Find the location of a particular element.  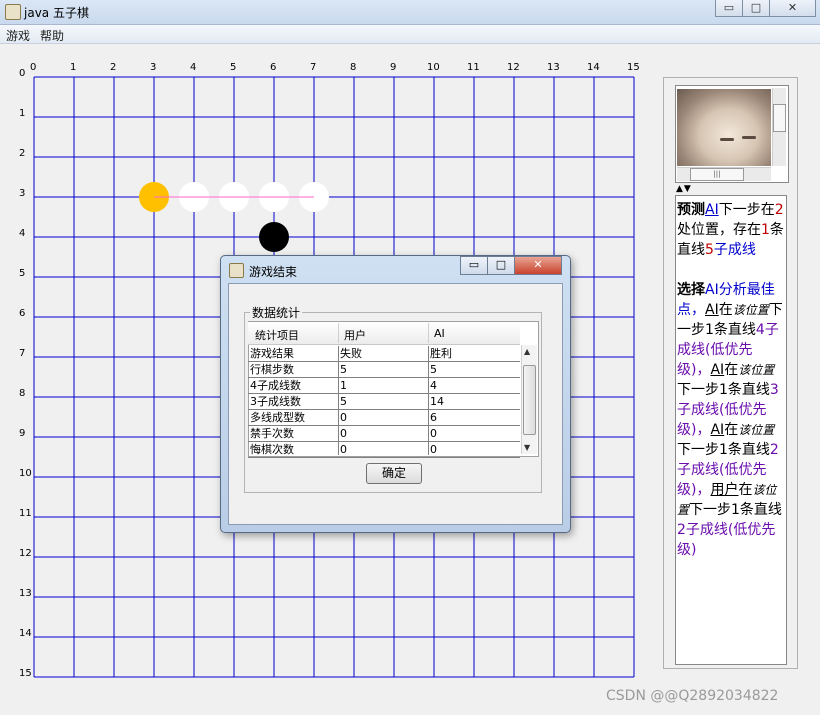

prediction-ai-link: AI is located at coordinates (712, 210).